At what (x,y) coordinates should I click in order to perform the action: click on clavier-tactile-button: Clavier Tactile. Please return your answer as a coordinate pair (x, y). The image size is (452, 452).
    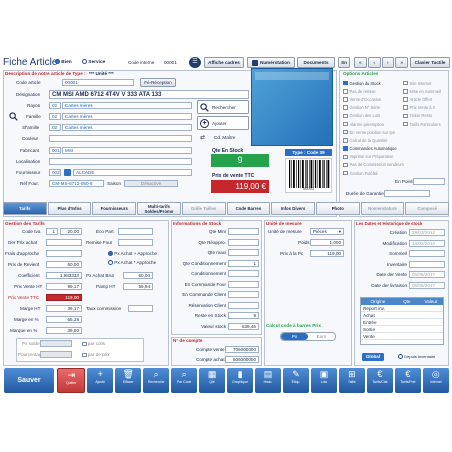
    Looking at the image, I should click on (430, 62).